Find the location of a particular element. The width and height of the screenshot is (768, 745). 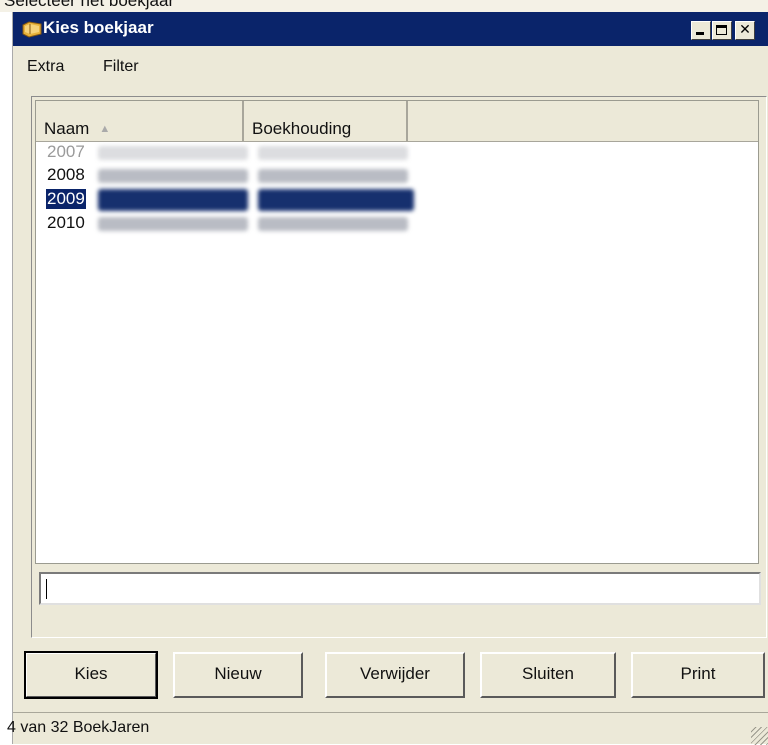

column-header-boekhouding: Boekhouding is located at coordinates (326, 121).